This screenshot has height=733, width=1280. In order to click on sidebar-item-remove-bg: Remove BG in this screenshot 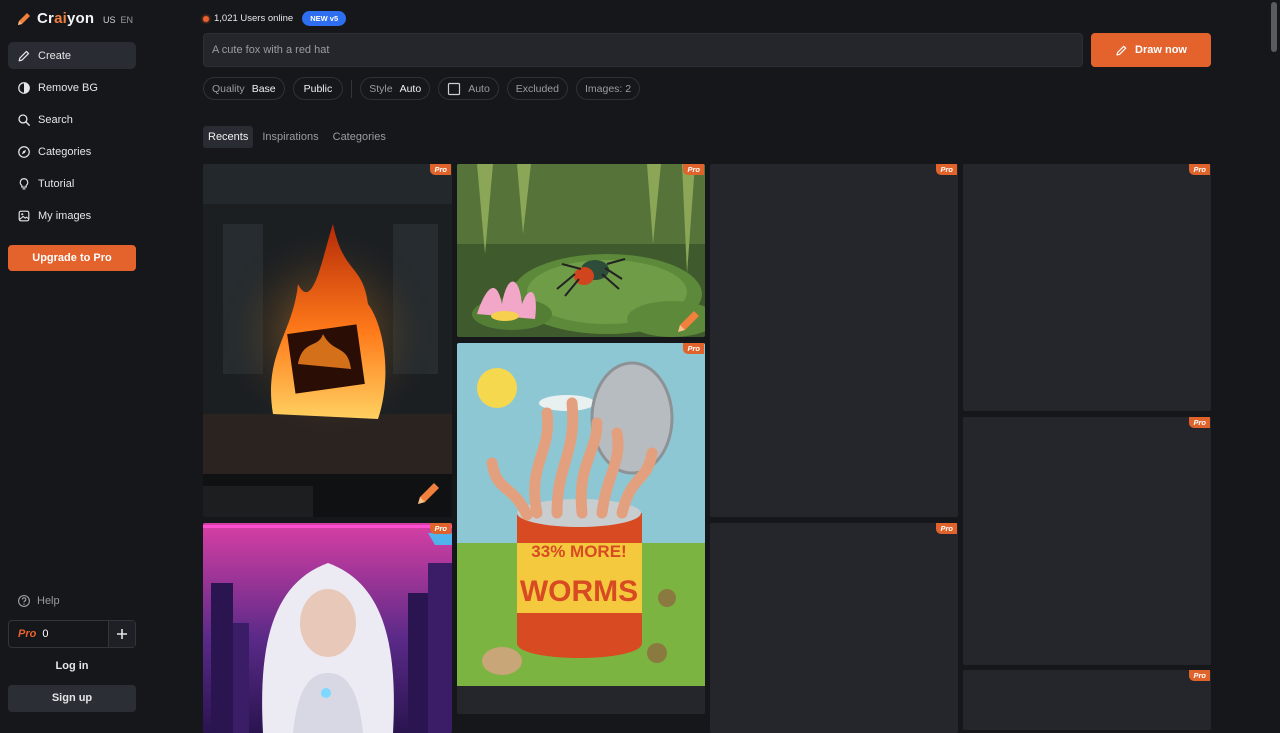, I will do `click(72, 87)`.